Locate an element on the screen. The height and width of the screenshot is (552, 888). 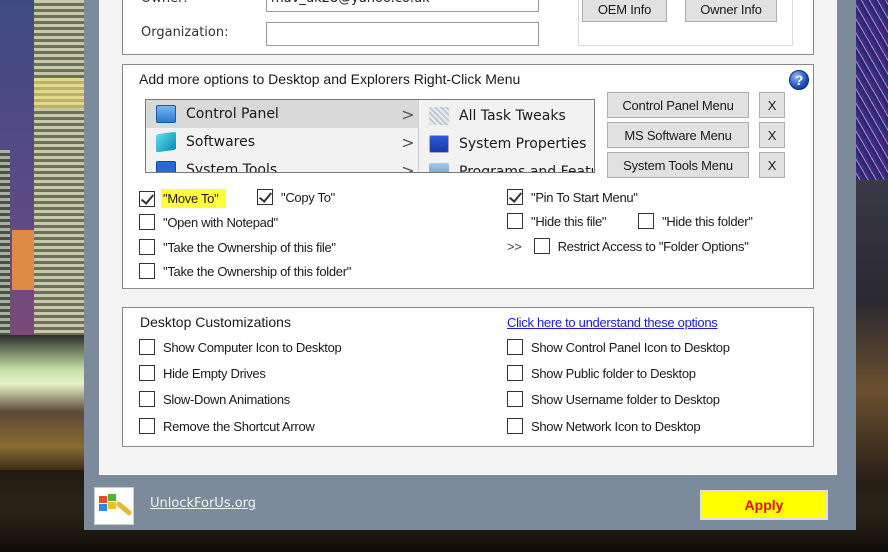
show-computer-icon-option: Show Computer Icon to Desktop is located at coordinates (240, 347).